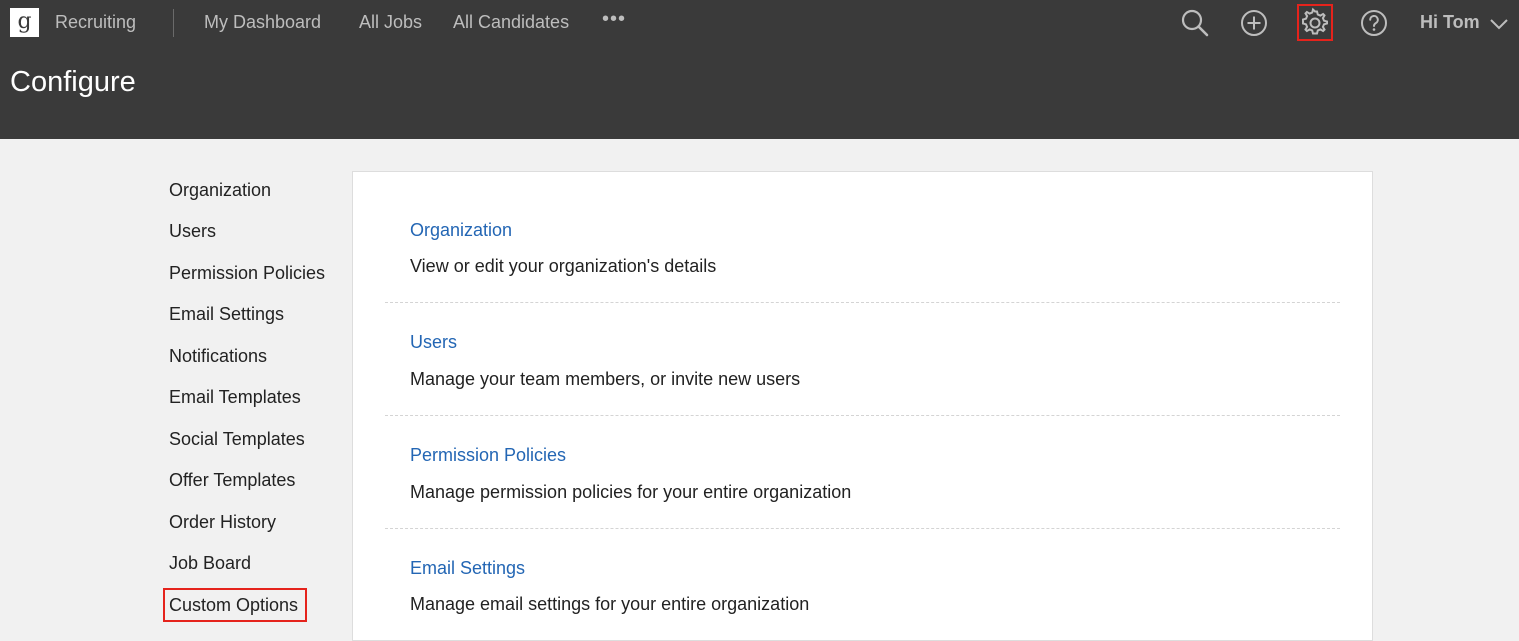  I want to click on sidebar-item-email-templates: Email Templates, so click(235, 397).